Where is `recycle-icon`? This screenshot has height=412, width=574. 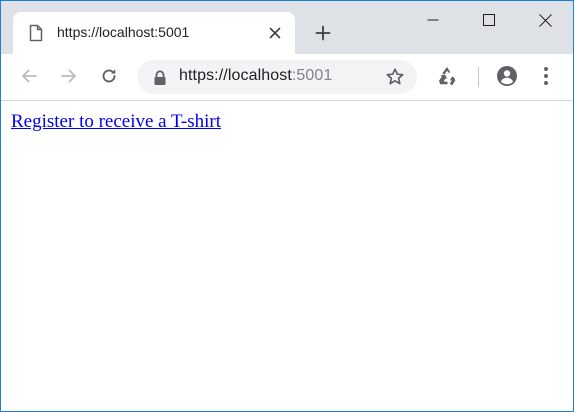
recycle-icon is located at coordinates (447, 76).